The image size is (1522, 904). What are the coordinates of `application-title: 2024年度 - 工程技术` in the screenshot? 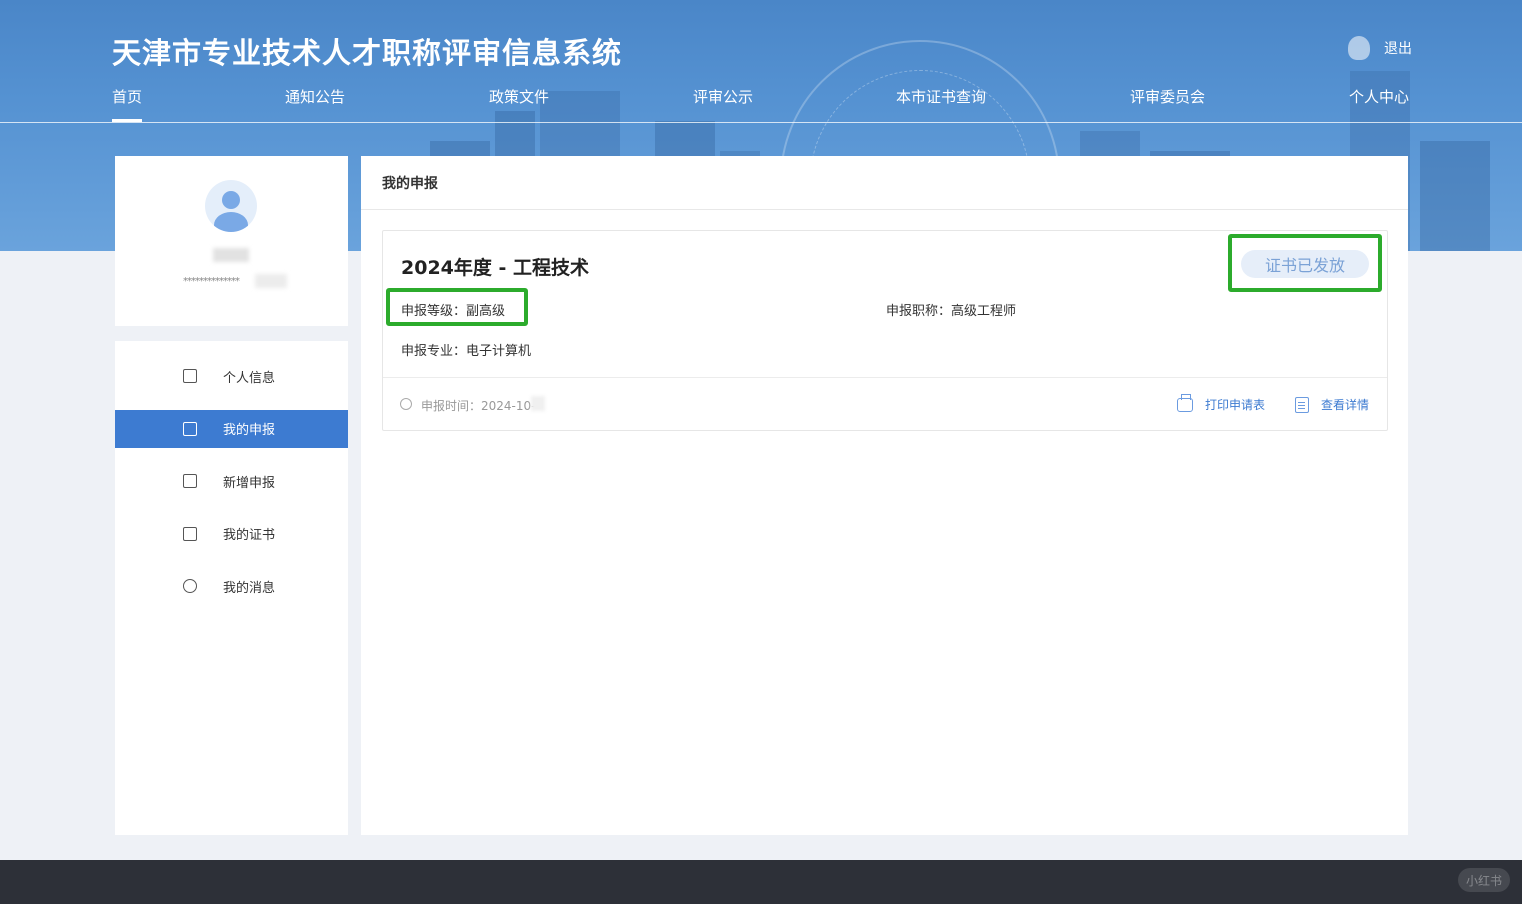 It's located at (495, 268).